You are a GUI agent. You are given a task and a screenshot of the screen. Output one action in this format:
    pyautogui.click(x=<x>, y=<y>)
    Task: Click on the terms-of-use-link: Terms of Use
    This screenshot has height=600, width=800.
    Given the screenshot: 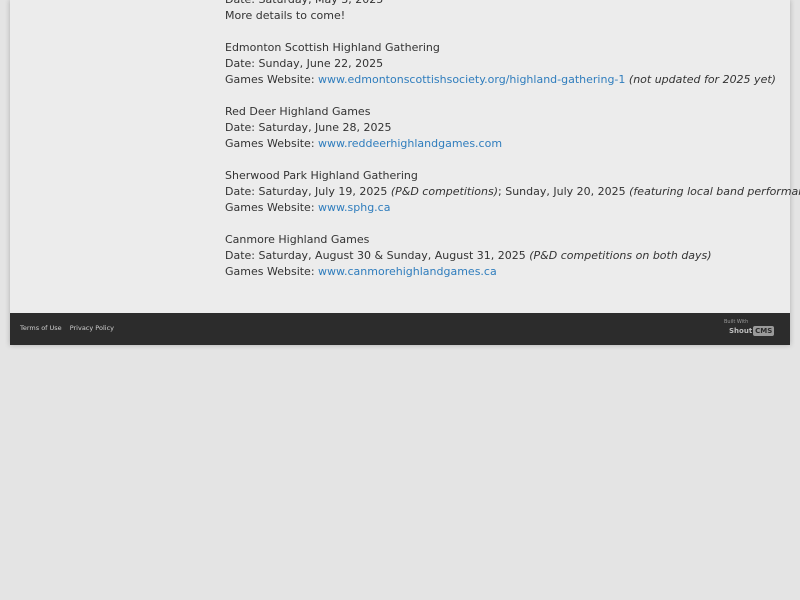 What is the action you would take?
    pyautogui.click(x=41, y=328)
    